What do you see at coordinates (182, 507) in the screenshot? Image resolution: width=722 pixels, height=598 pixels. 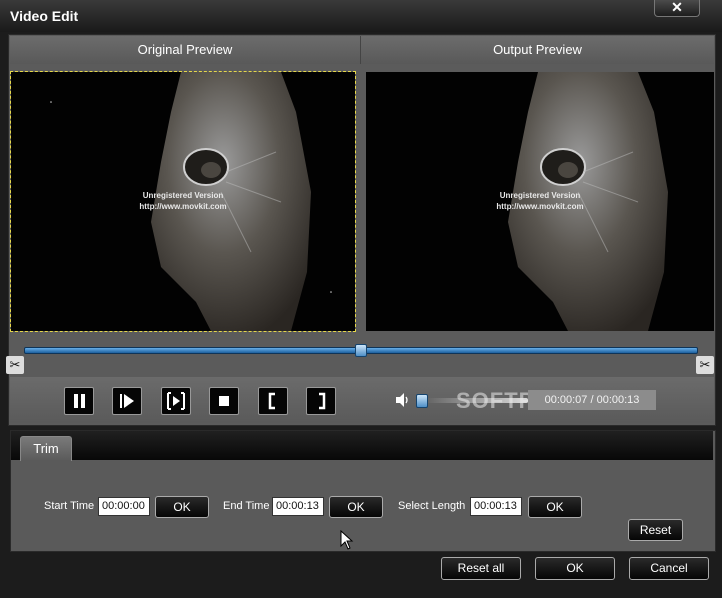 I see `start-time-ok-button: OK` at bounding box center [182, 507].